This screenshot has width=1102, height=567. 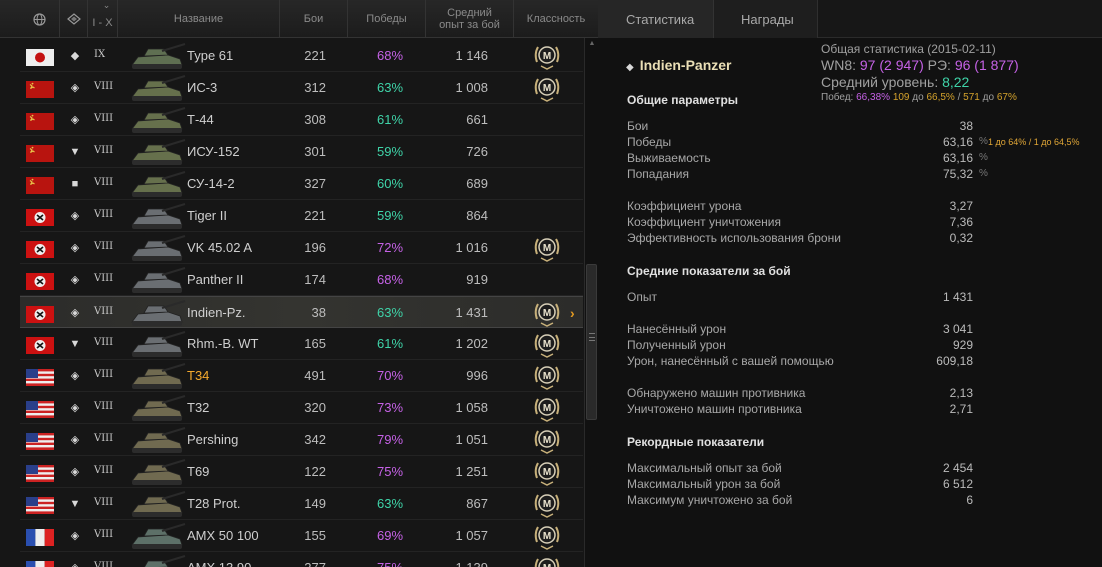 What do you see at coordinates (207, 215) in the screenshot?
I see `tank-name: Tiger II` at bounding box center [207, 215].